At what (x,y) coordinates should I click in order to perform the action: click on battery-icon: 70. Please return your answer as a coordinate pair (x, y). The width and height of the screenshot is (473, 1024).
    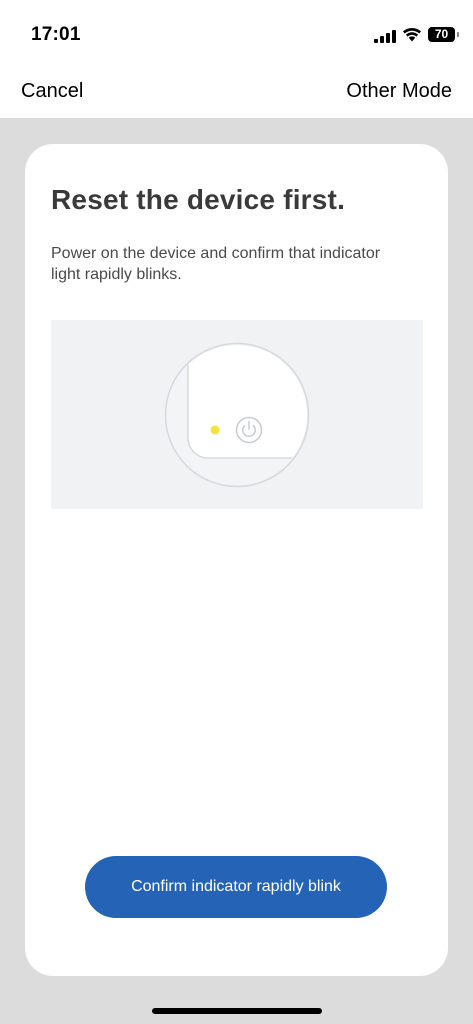
    Looking at the image, I should click on (441, 34).